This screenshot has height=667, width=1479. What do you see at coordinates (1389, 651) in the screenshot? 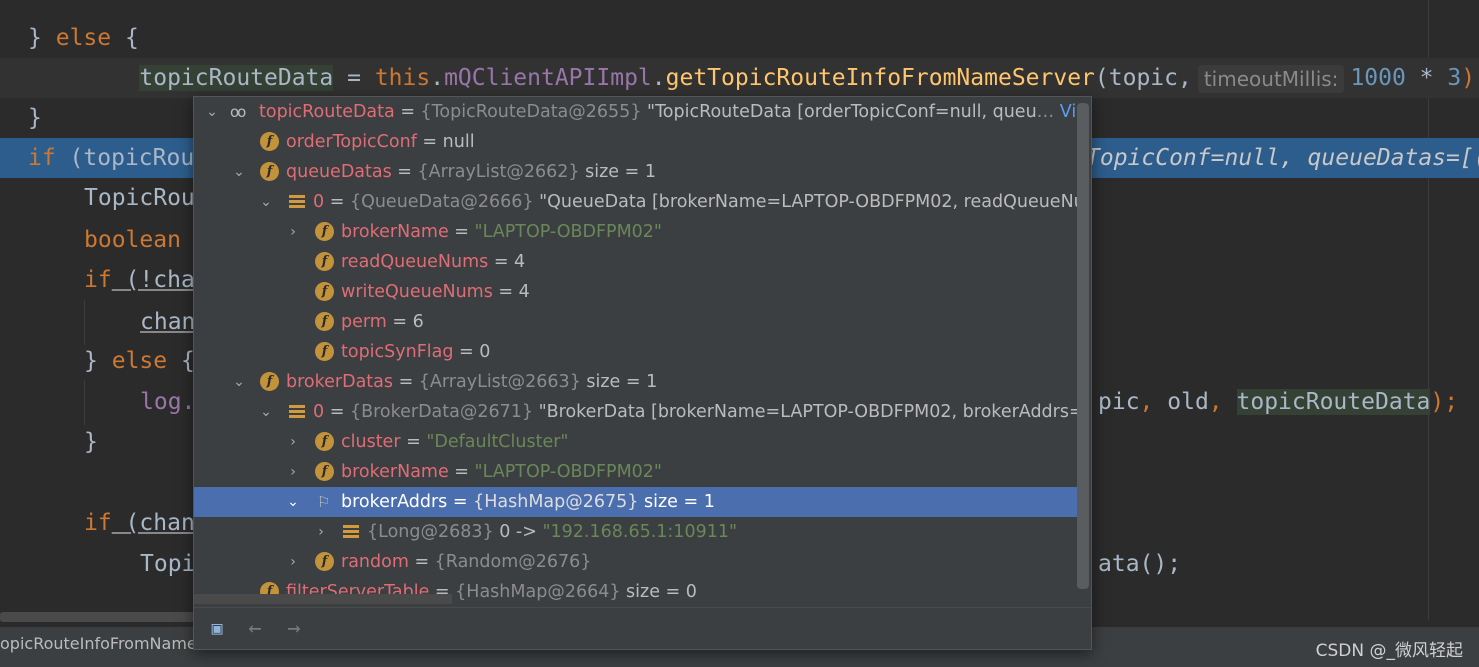
I see `watermark: CSDN @_微风轻起` at bounding box center [1389, 651].